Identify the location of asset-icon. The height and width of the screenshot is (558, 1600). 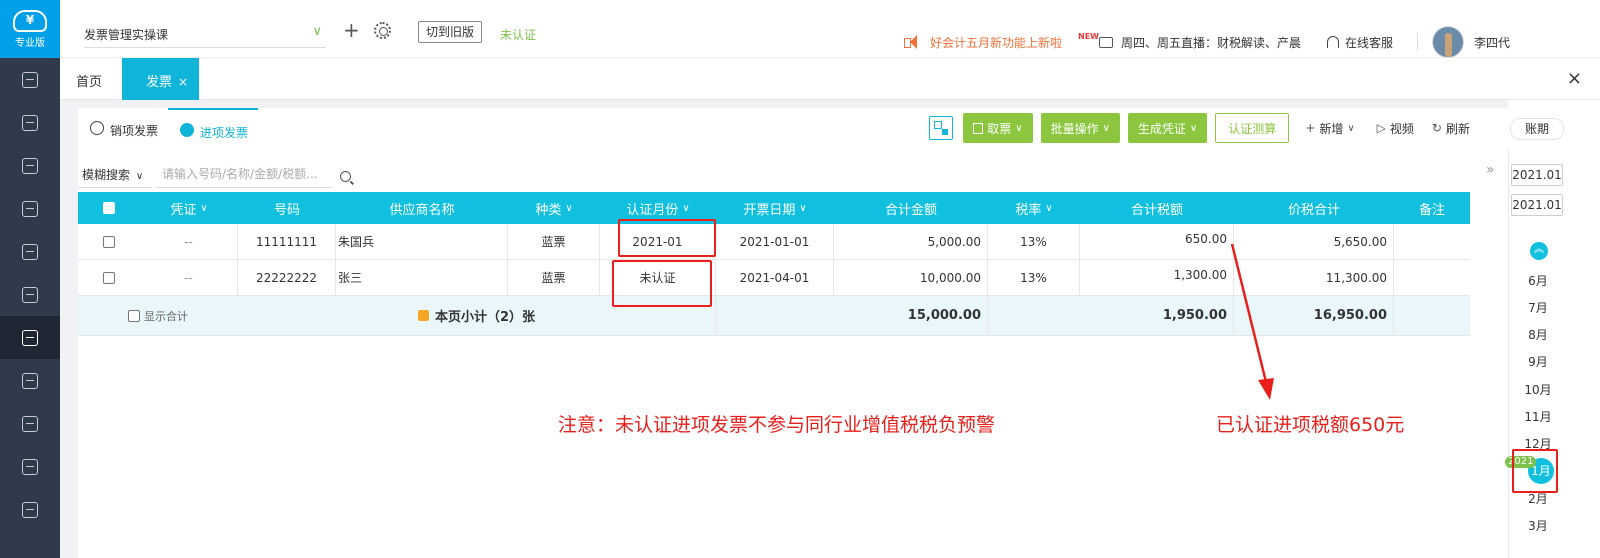
(30, 380).